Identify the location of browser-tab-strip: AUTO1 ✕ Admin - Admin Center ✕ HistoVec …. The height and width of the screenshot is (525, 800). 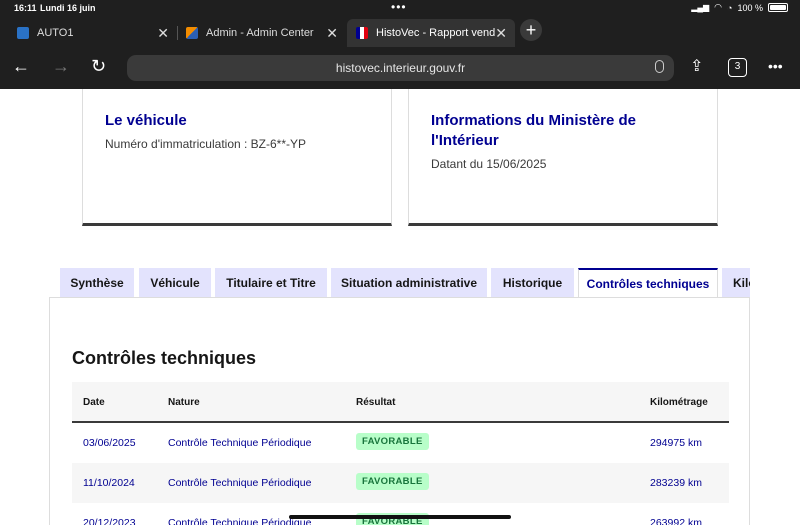
(400, 33).